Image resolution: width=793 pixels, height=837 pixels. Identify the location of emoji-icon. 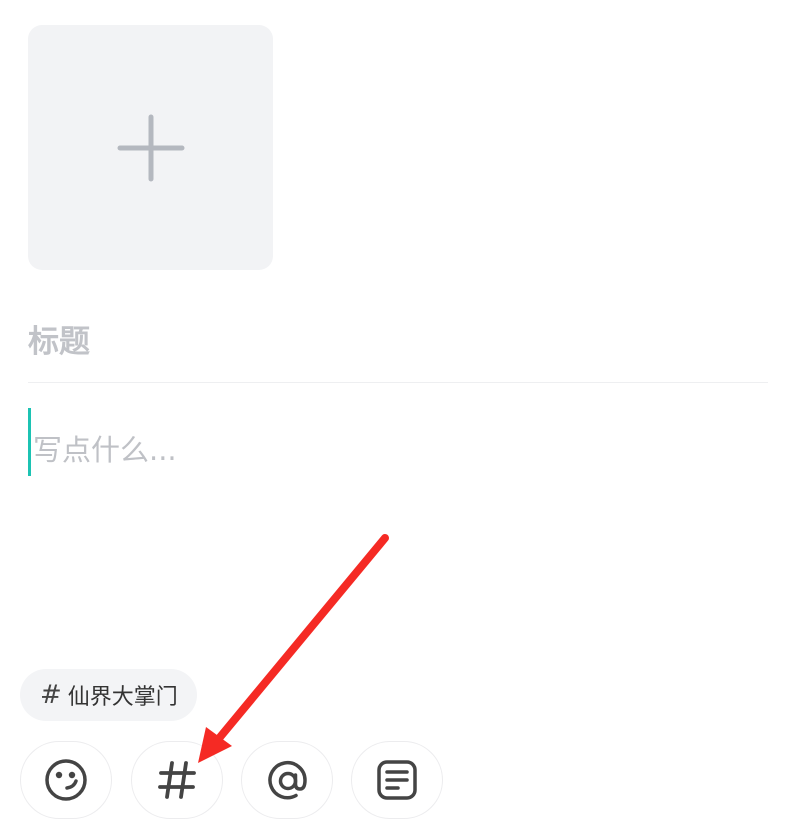
(66, 780).